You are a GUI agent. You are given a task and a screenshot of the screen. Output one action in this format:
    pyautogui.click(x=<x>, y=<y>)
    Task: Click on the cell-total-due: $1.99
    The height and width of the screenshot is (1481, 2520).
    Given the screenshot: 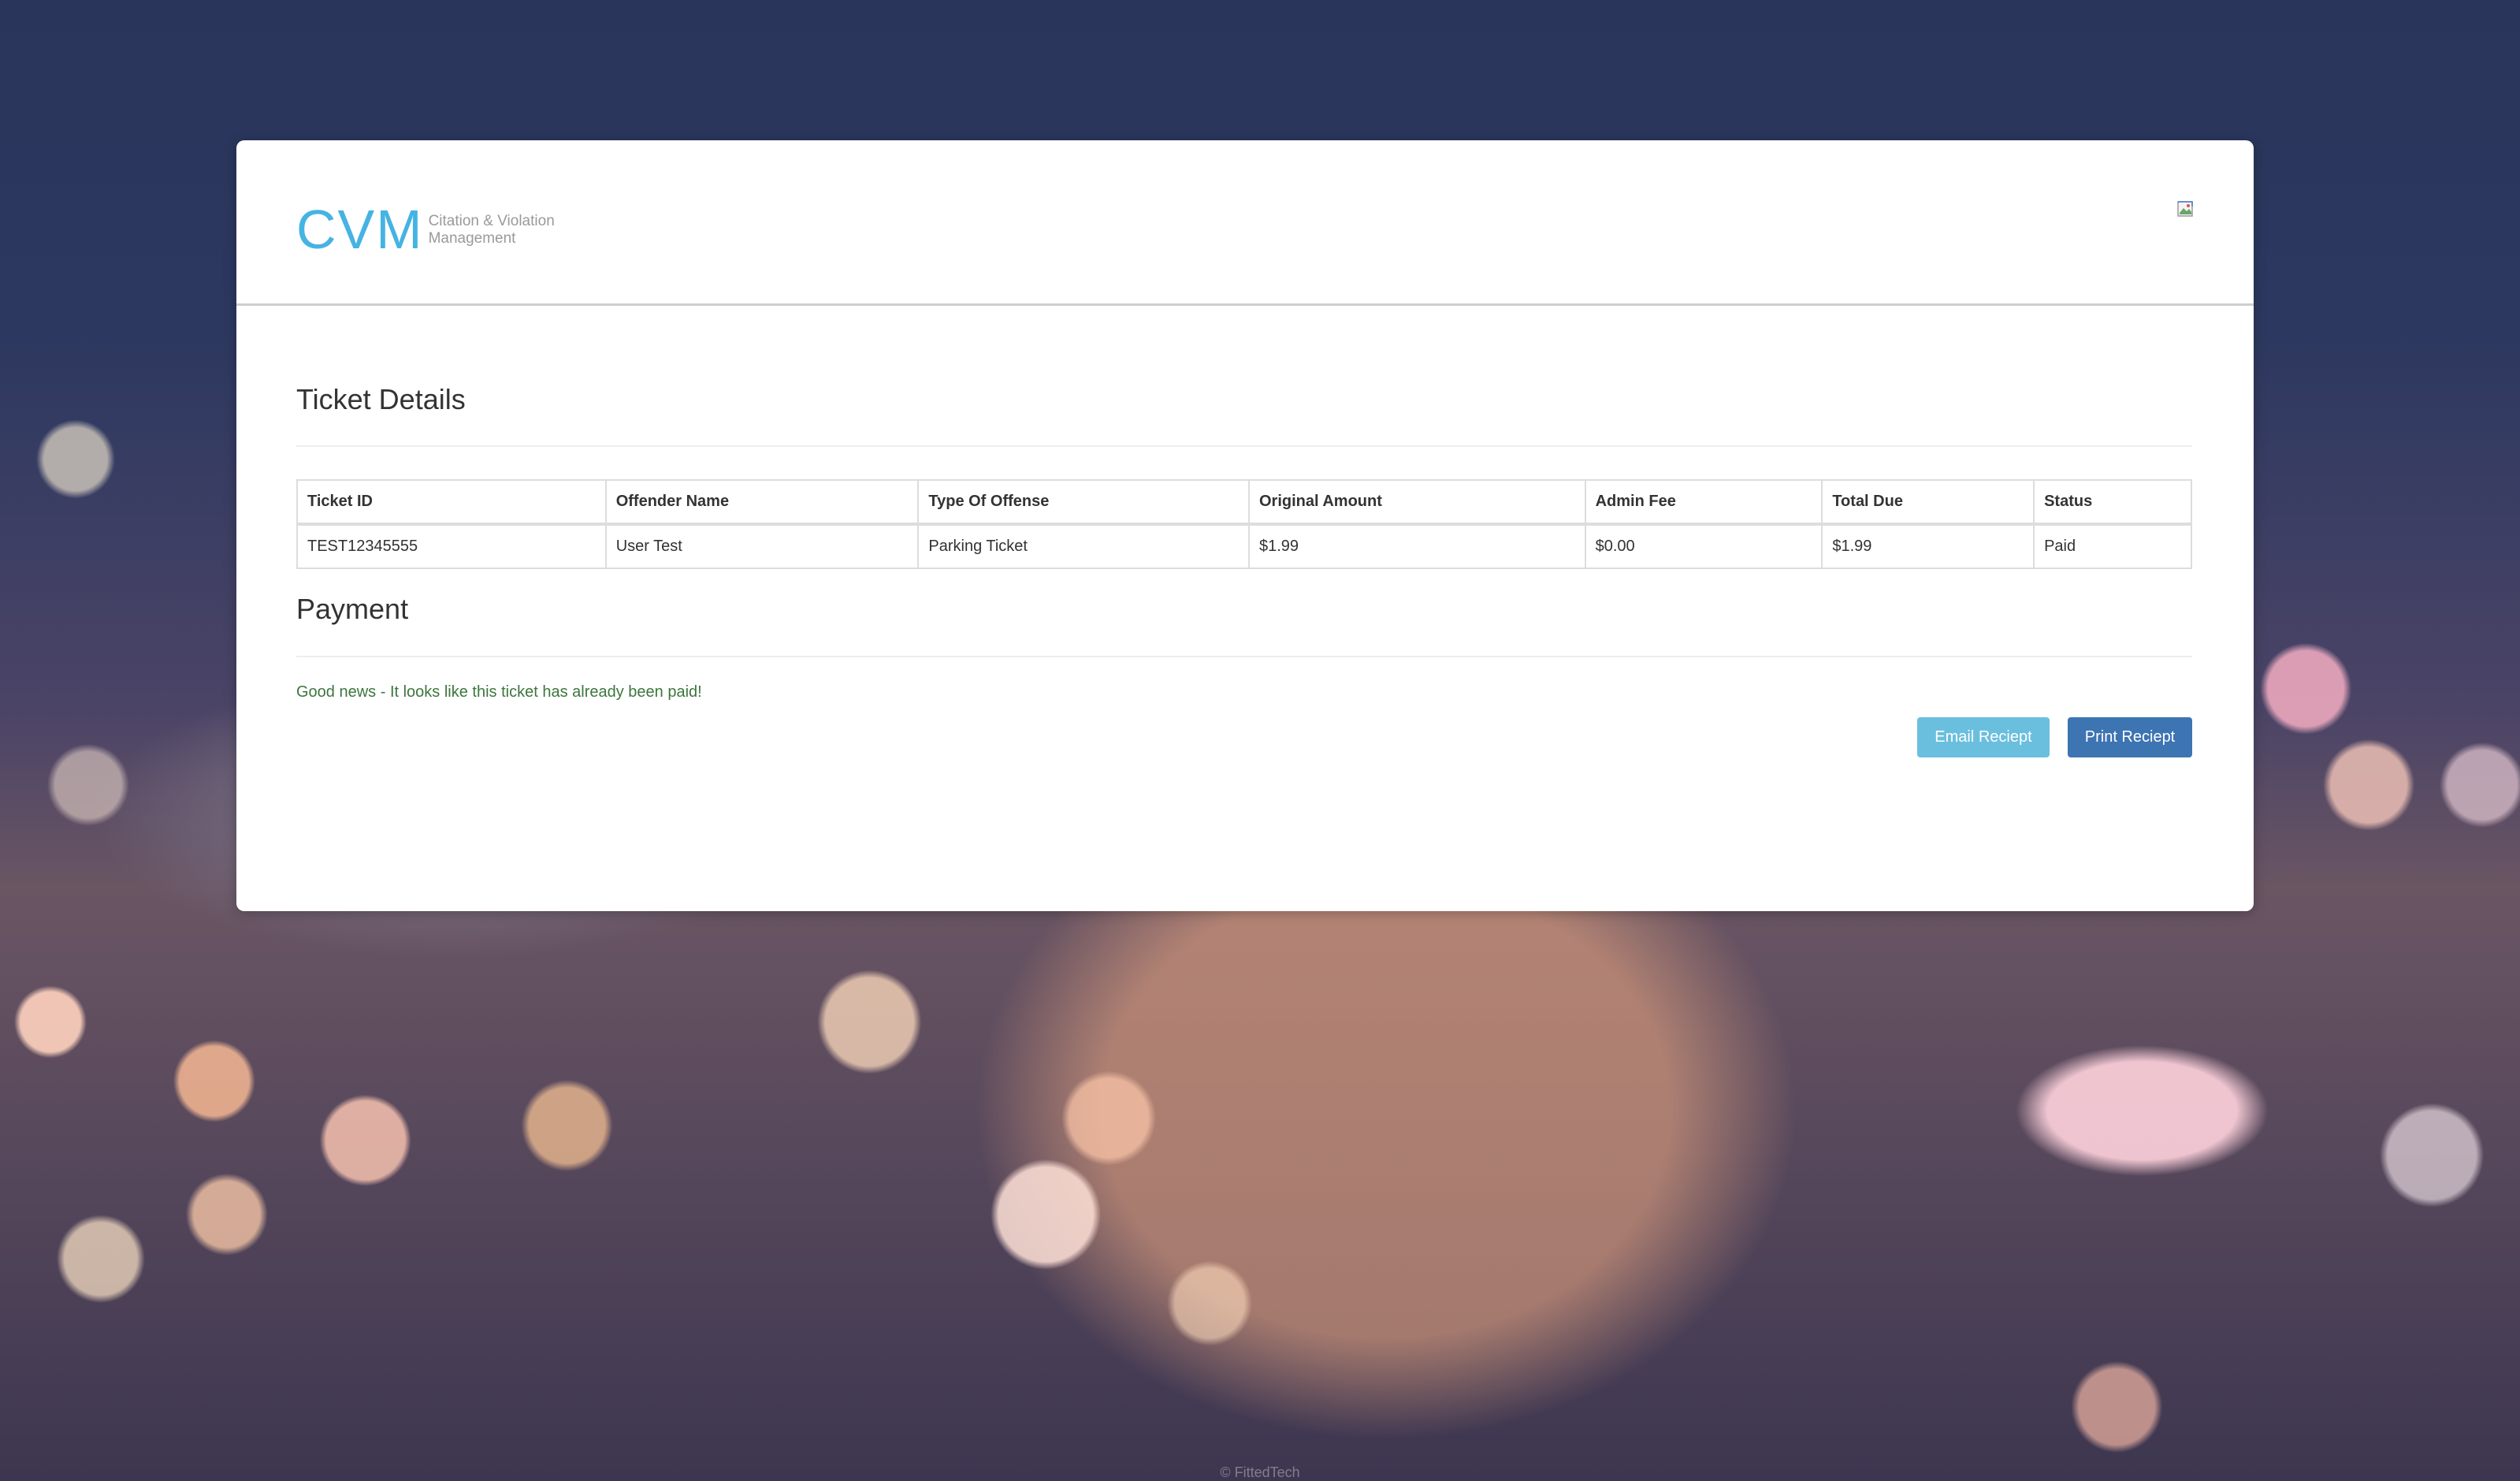 What is the action you would take?
    pyautogui.click(x=1928, y=546)
    